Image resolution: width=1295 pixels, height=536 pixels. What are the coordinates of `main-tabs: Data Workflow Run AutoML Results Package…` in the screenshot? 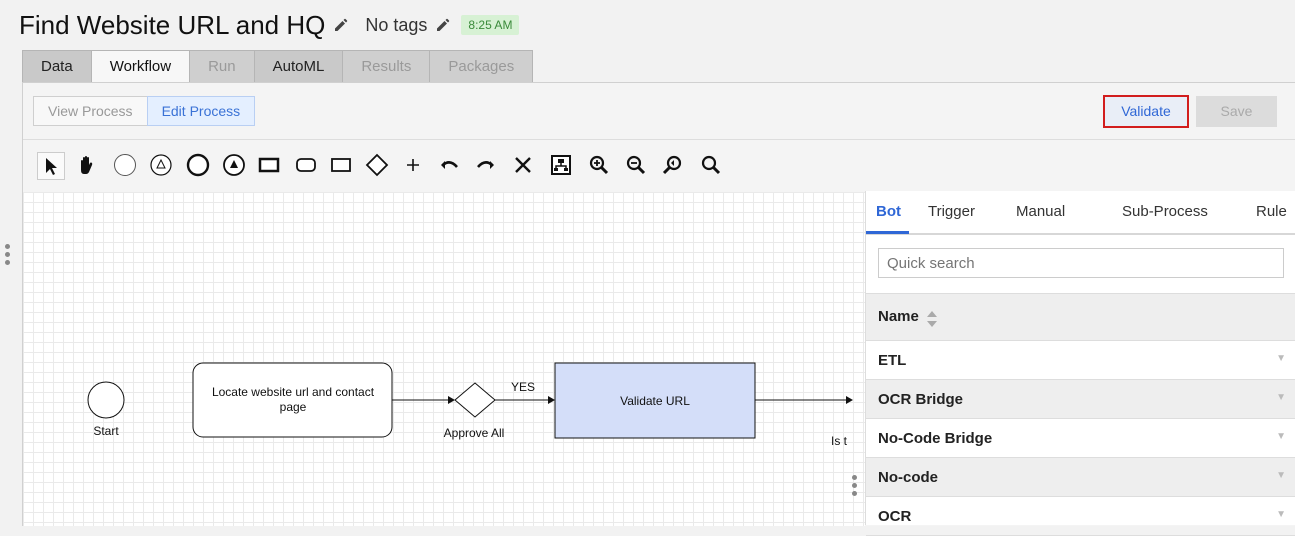 It's located at (278, 66).